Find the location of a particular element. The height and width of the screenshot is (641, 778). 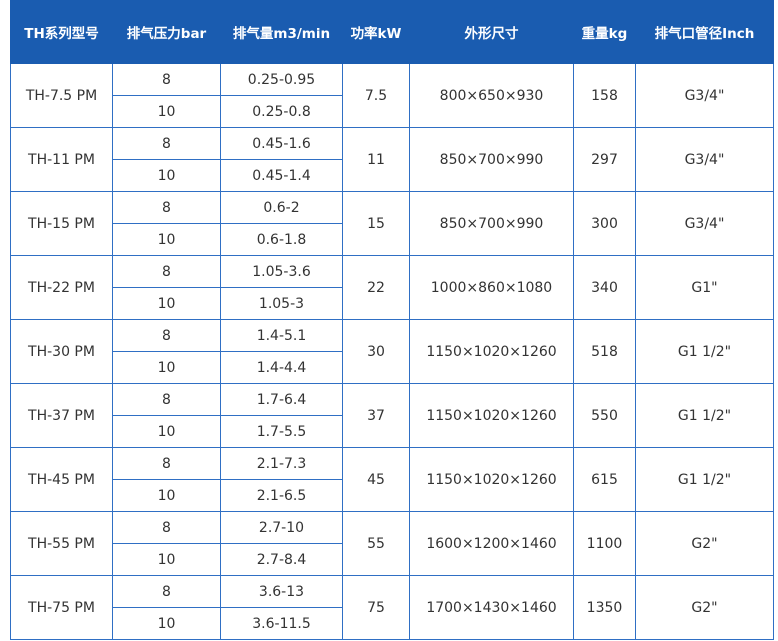

header-dimensions: 外形尺寸 is located at coordinates (491, 32).